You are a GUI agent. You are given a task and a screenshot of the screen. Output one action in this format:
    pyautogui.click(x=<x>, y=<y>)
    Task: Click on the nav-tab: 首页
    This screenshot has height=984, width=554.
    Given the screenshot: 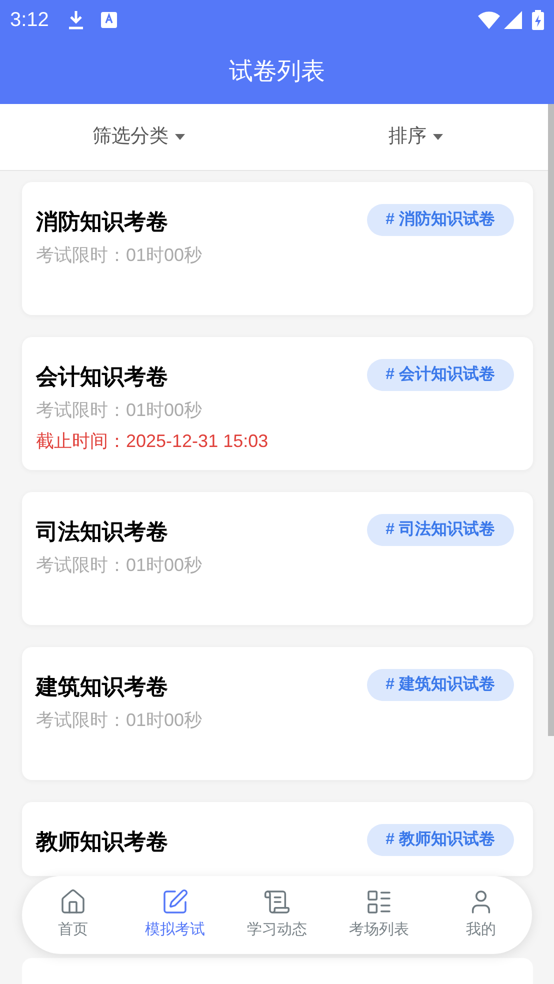 What is the action you would take?
    pyautogui.click(x=73, y=915)
    